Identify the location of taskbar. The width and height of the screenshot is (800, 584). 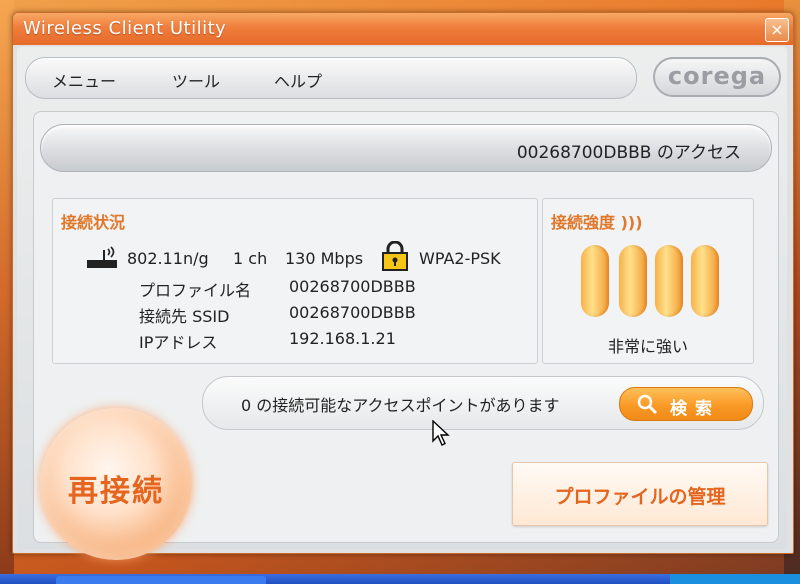
(400, 579).